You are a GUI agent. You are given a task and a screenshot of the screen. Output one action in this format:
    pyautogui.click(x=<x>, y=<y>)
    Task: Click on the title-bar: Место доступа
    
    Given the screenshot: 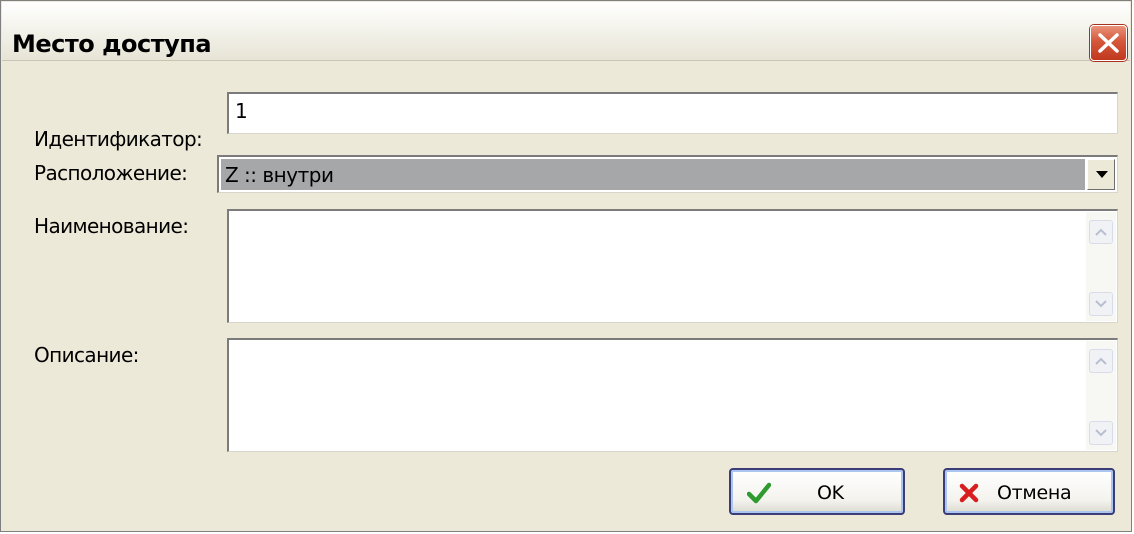 What is the action you would take?
    pyautogui.click(x=566, y=31)
    